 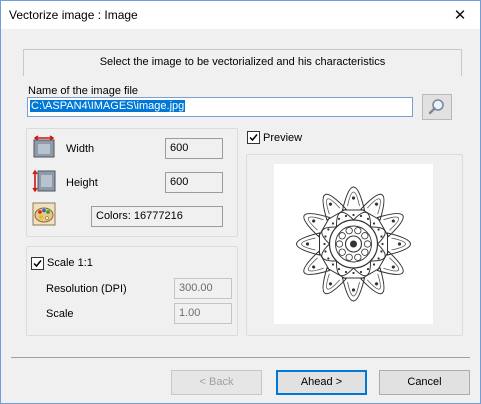 What do you see at coordinates (60, 314) in the screenshot?
I see `scale-label: Scale` at bounding box center [60, 314].